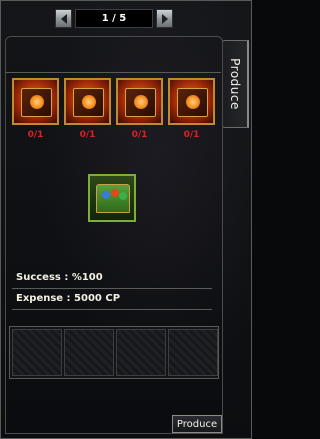 The height and width of the screenshot is (439, 320). I want to click on produce-button: Produce, so click(197, 424).